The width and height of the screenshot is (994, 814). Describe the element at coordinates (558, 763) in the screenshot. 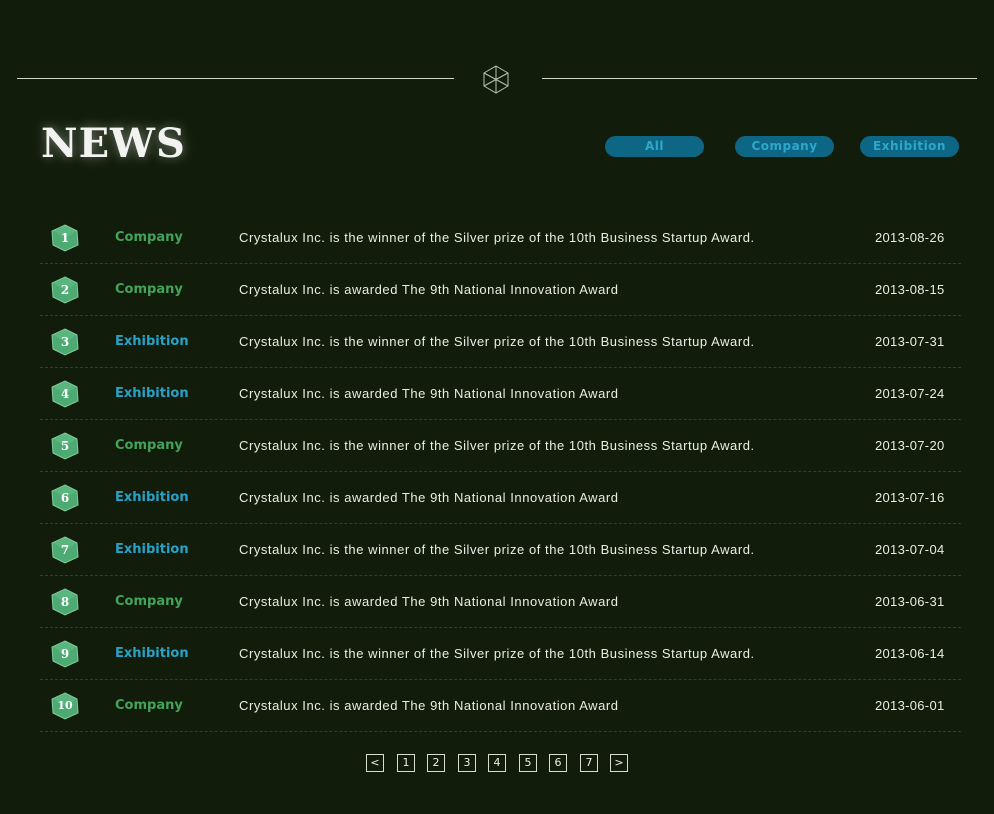

I see `page-6-button: 6` at that location.